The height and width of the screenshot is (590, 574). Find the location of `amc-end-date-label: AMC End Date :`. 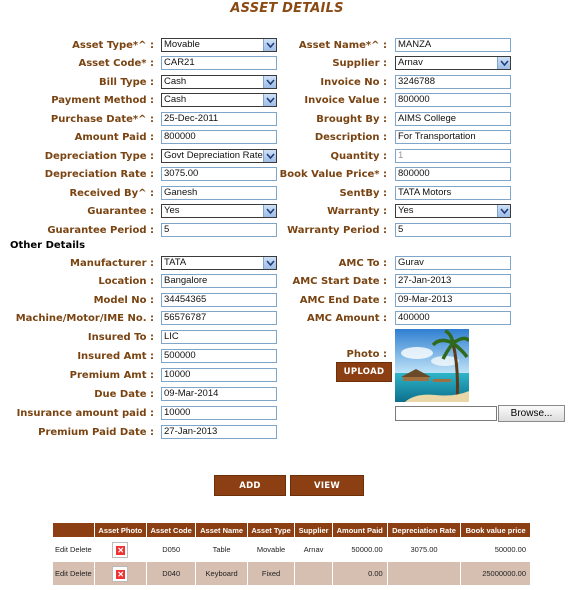

amc-end-date-label: AMC End Date : is located at coordinates (343, 300).